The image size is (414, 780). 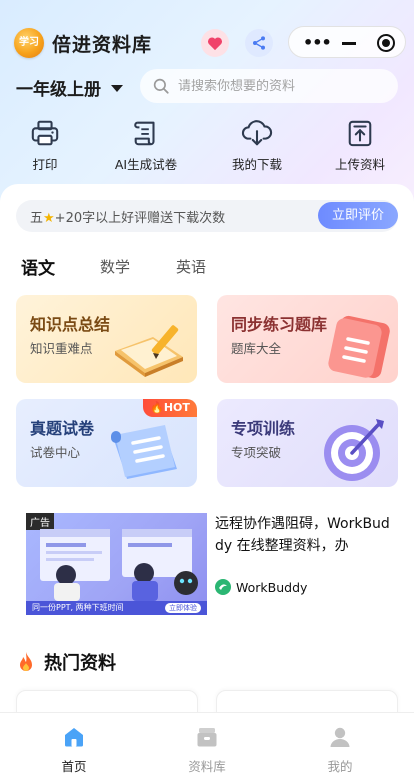 I want to click on quick-action-print: 打印, so click(x=45, y=144).